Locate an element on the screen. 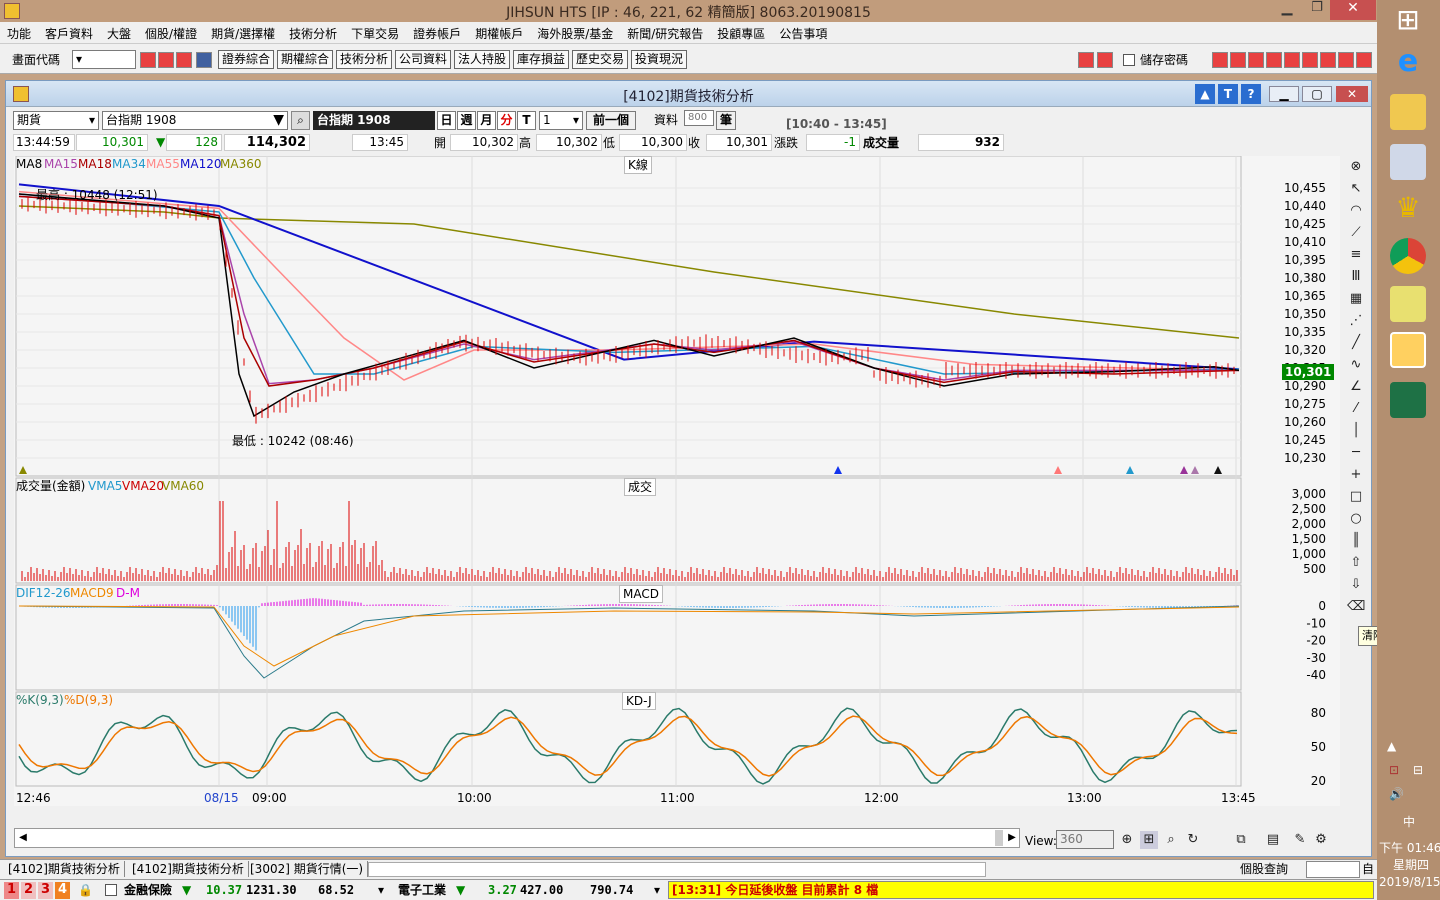 The width and height of the screenshot is (1440, 900). menu-item: 技術分析 is located at coordinates (313, 32).